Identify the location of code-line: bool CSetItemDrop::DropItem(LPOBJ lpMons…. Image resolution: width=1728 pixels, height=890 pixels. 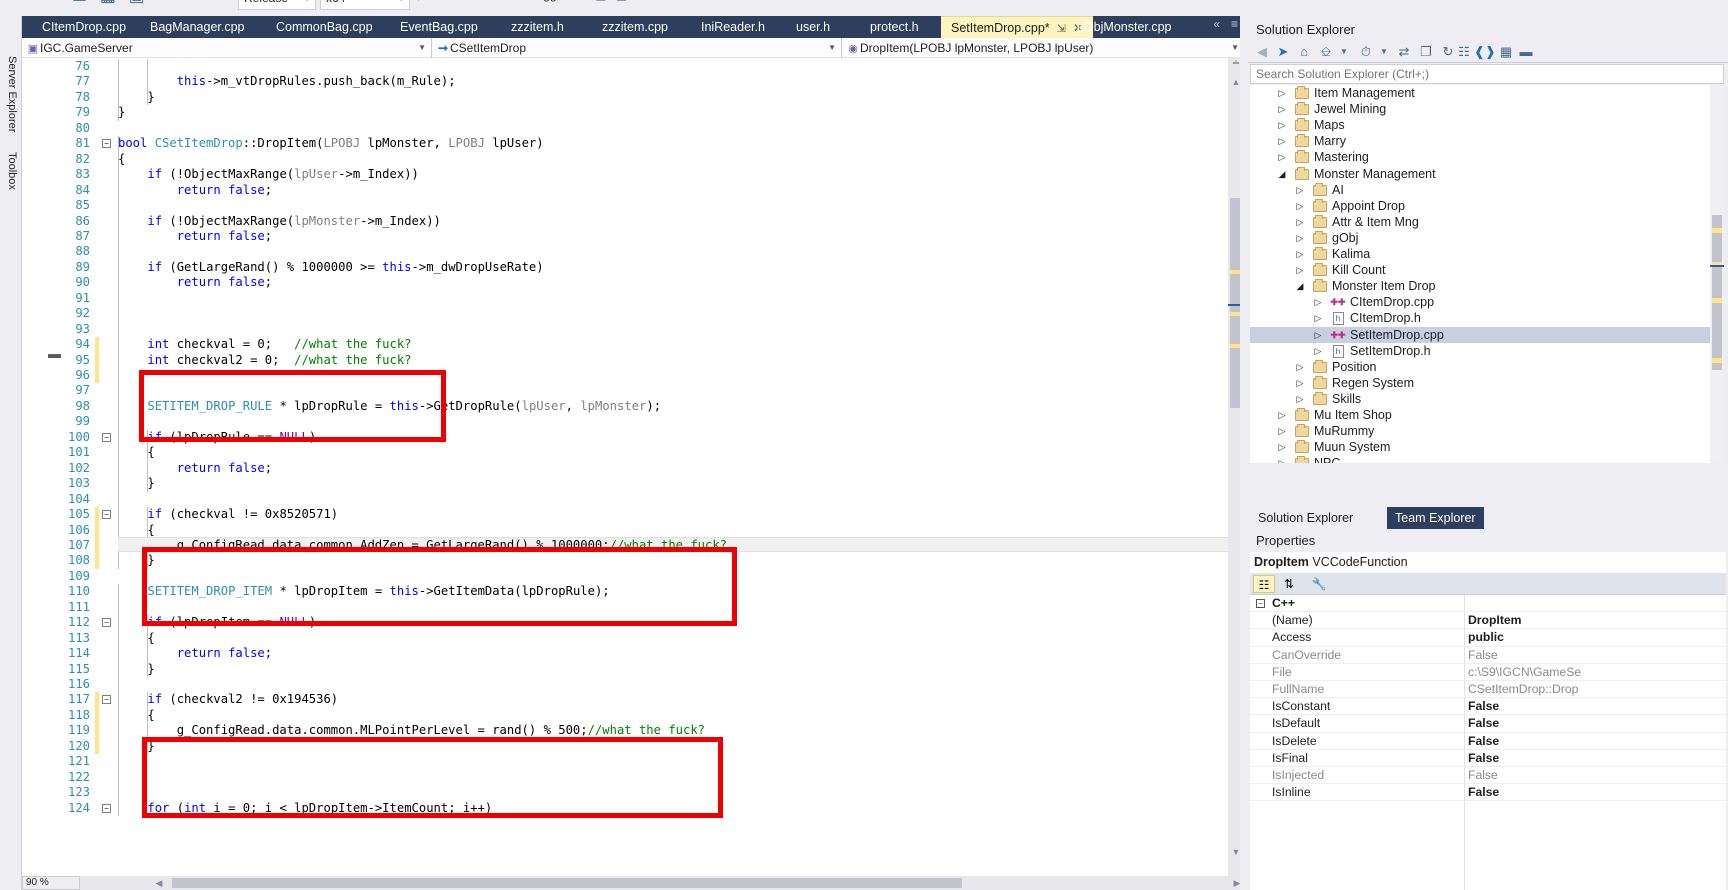
(626, 143).